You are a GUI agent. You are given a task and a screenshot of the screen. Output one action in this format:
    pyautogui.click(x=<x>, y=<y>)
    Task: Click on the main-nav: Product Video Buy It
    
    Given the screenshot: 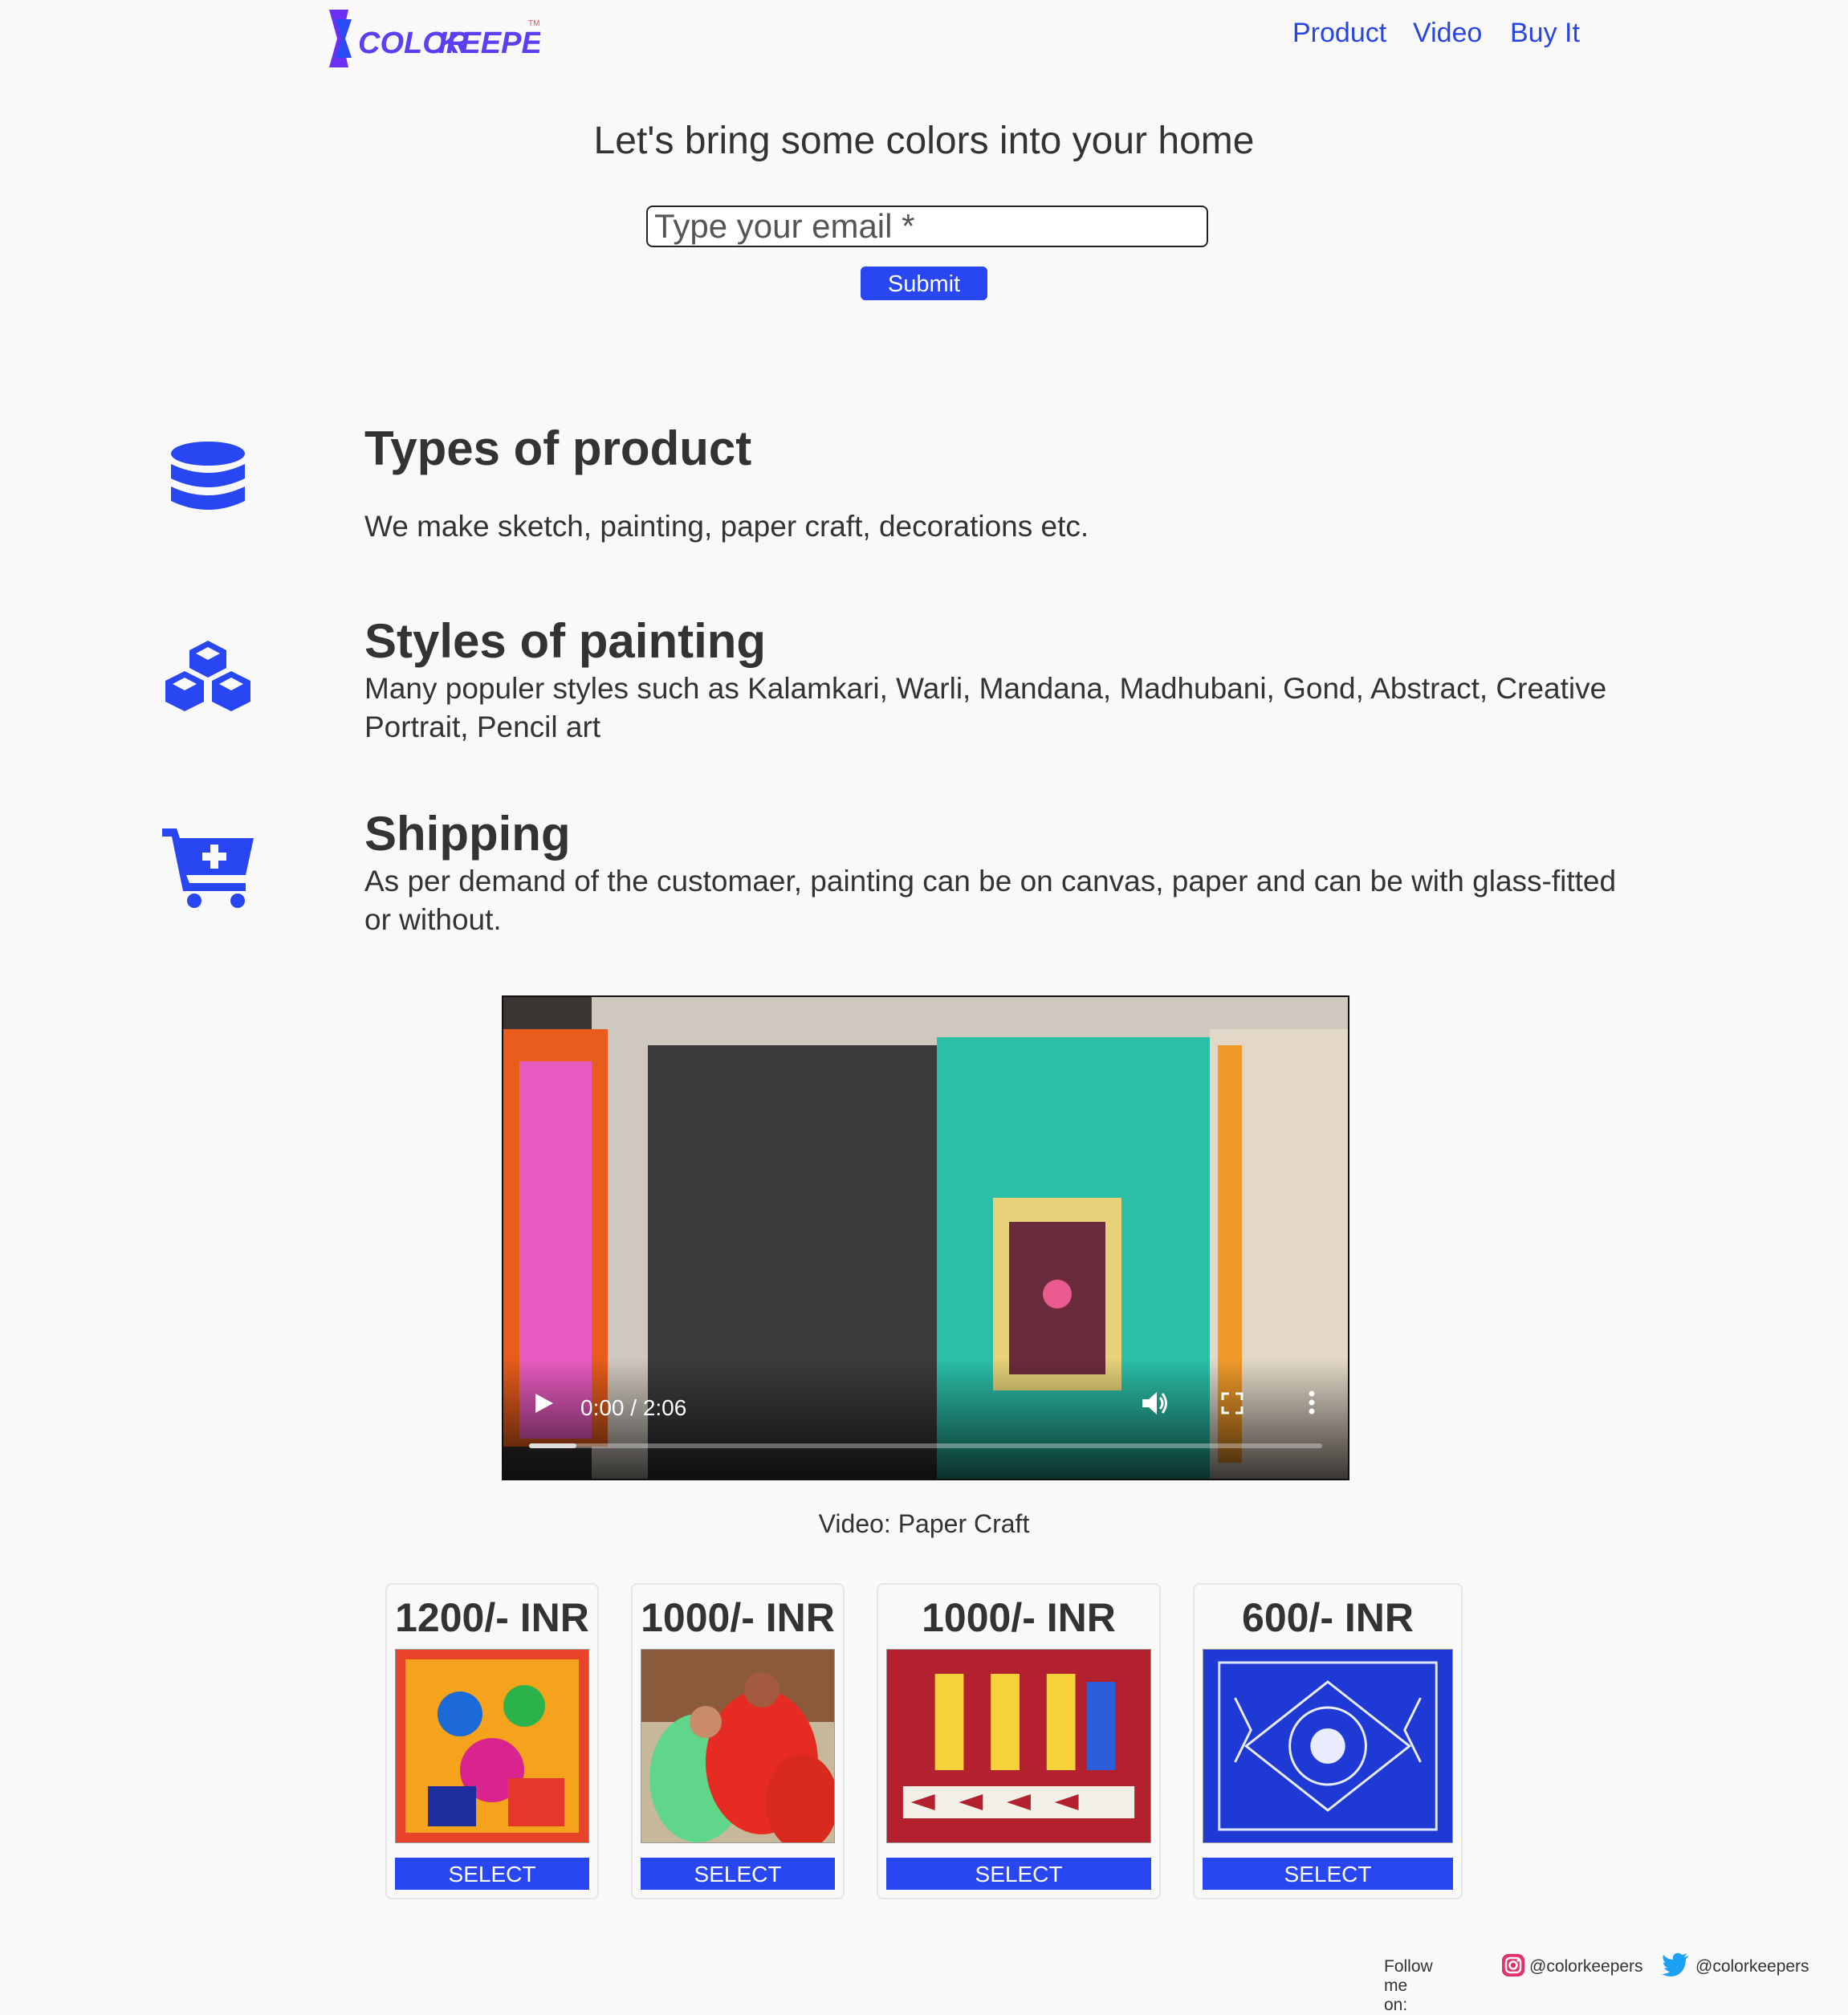 What is the action you would take?
    pyautogui.click(x=924, y=38)
    